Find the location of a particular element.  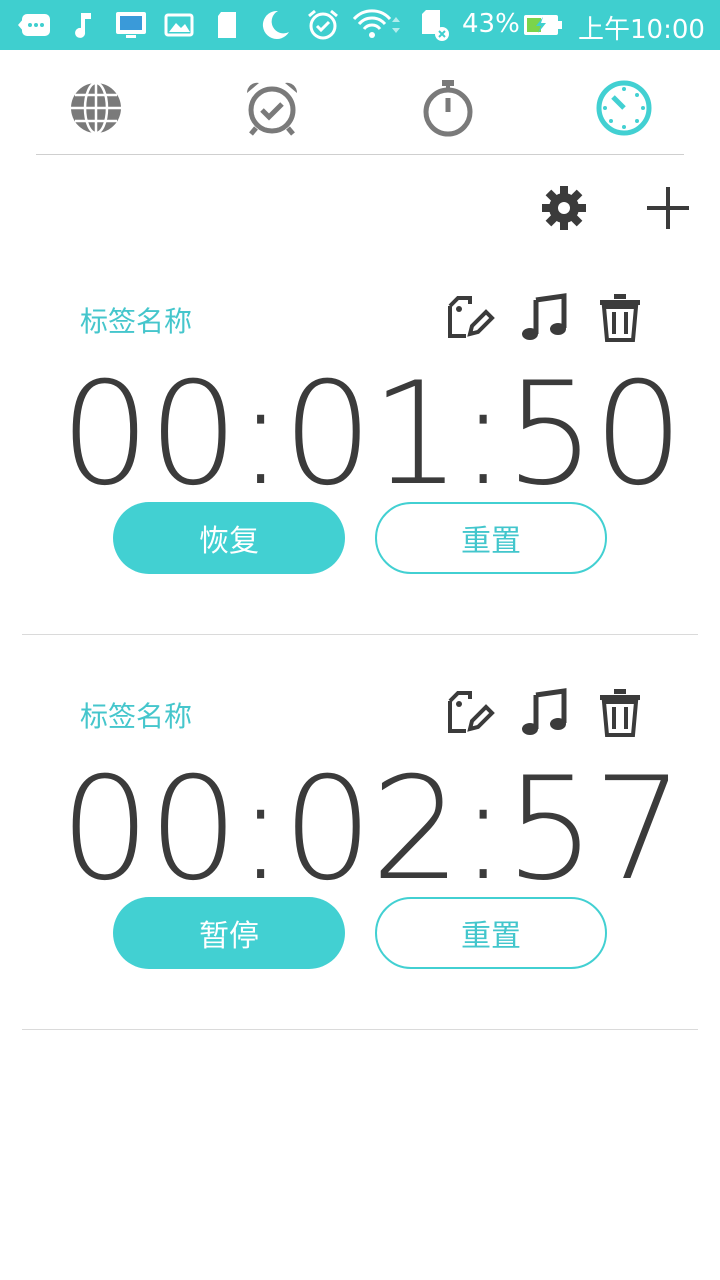

settings-button is located at coordinates (564, 208).